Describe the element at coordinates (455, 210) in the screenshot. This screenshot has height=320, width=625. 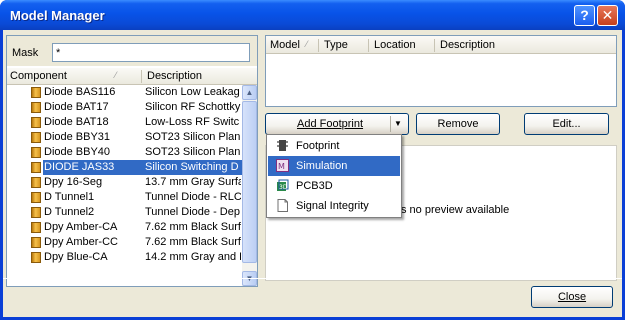
I see `preview-message: s no preview available` at that location.